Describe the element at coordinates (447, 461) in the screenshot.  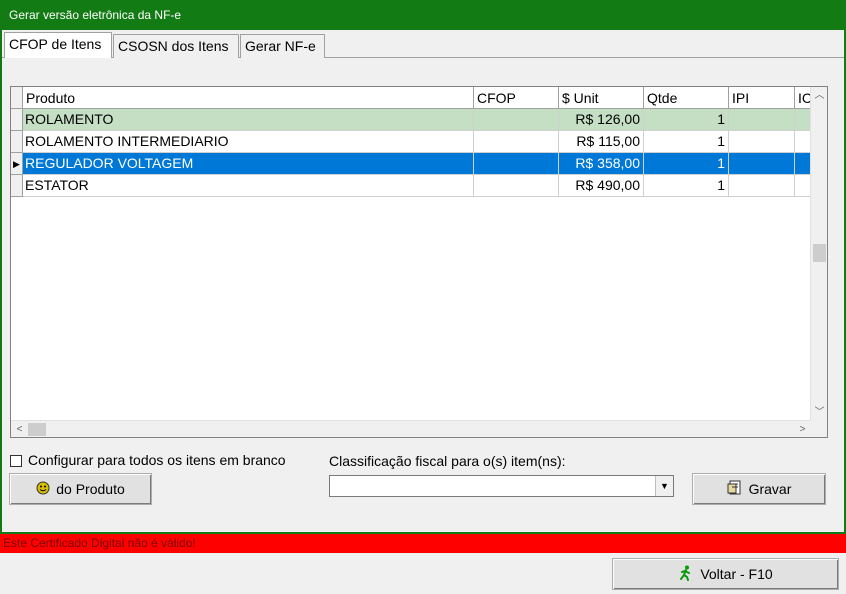
I see `classificacao-label: Classificação fiscal para o(s) item(ns):` at that location.